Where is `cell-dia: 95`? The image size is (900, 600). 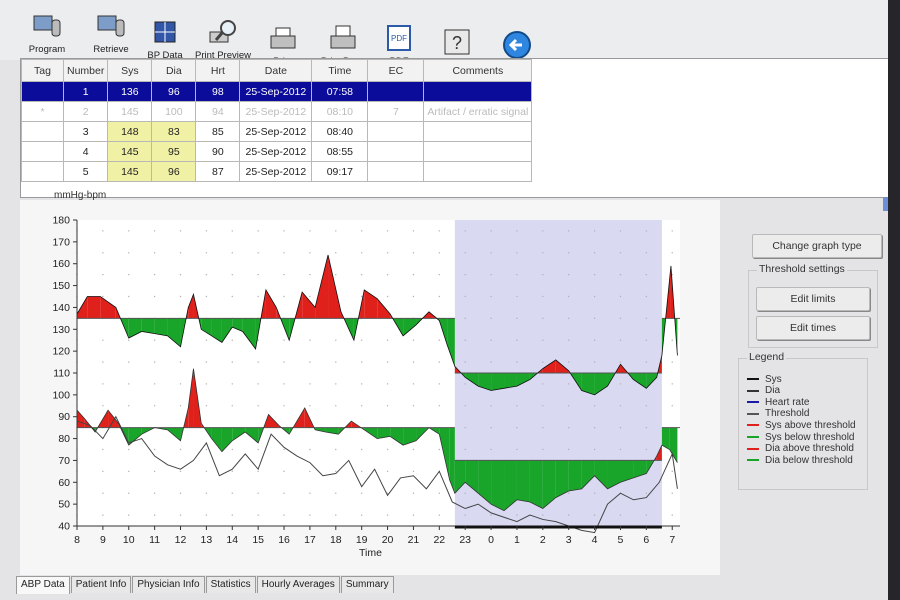
cell-dia: 95 is located at coordinates (174, 151).